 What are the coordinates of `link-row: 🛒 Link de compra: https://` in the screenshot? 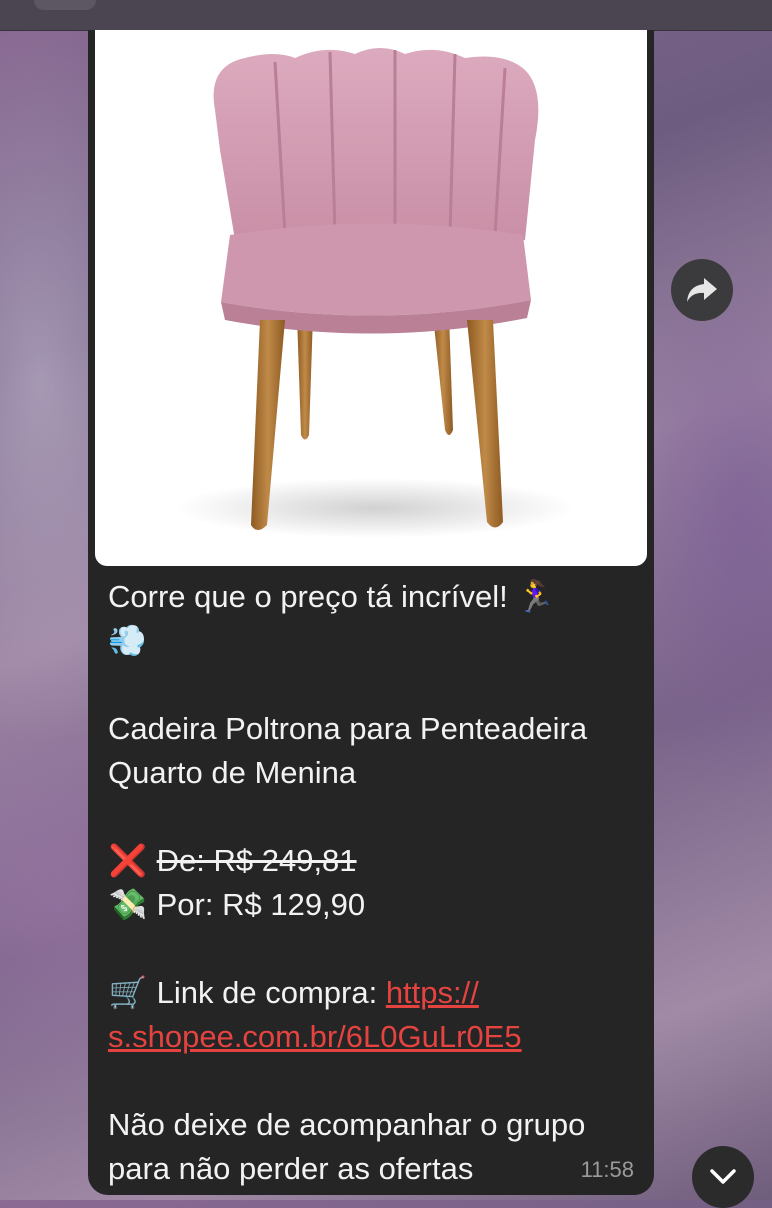 It's located at (373, 993).